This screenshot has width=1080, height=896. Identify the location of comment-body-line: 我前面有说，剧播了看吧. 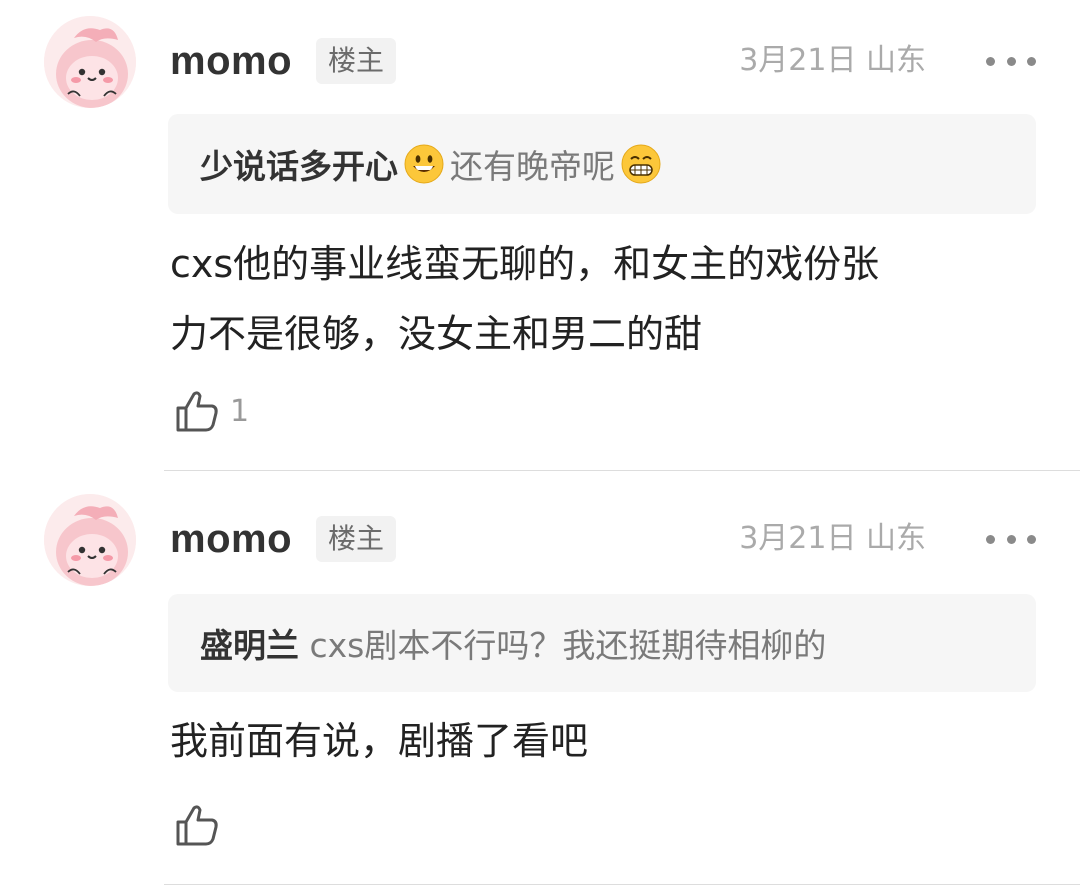
(379, 741).